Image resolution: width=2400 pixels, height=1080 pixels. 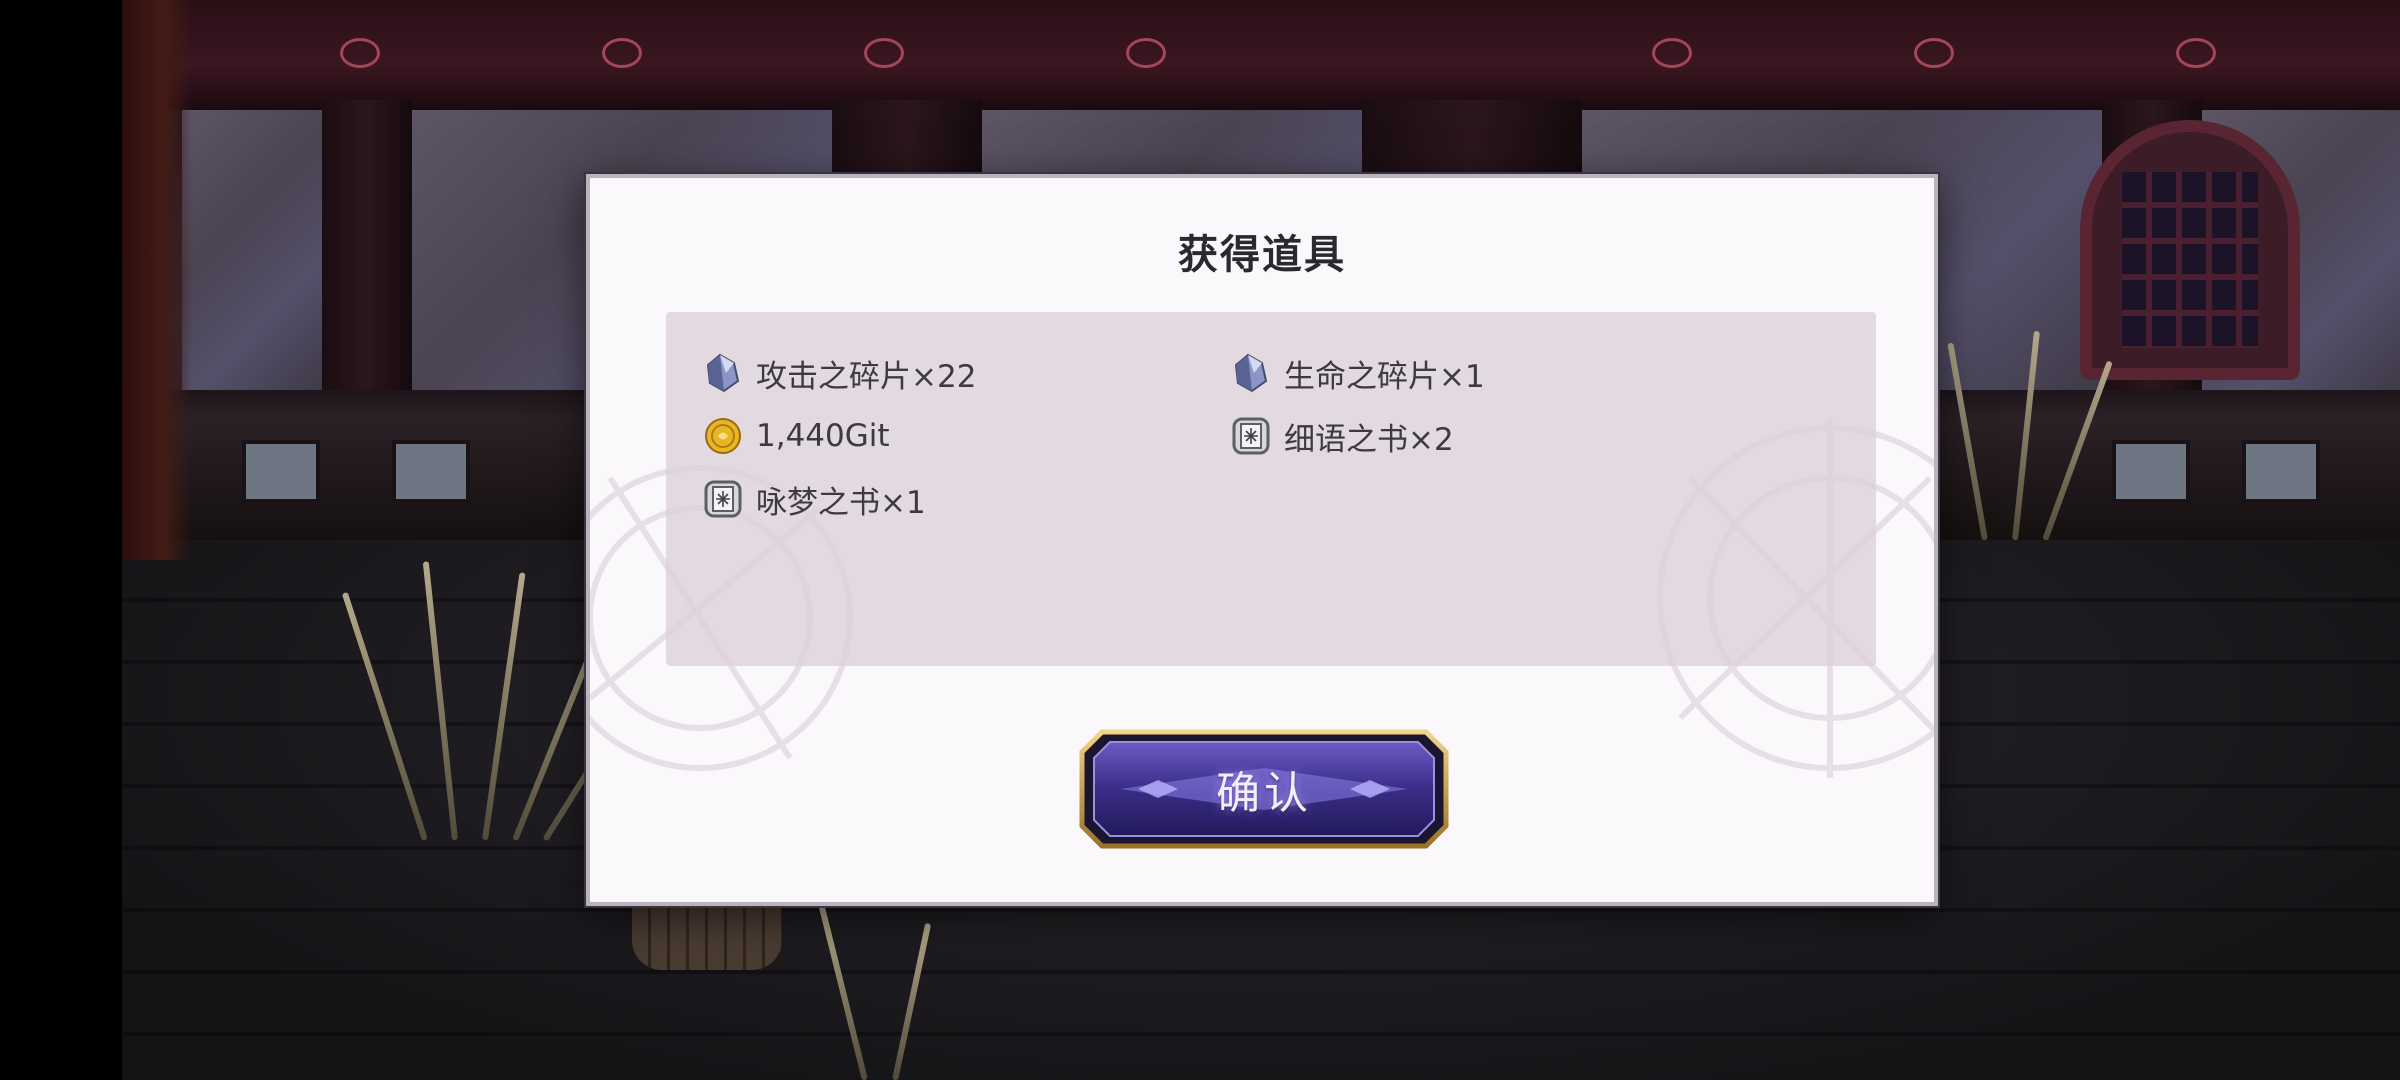 I want to click on confirm-button: 确认, so click(x=1264, y=789).